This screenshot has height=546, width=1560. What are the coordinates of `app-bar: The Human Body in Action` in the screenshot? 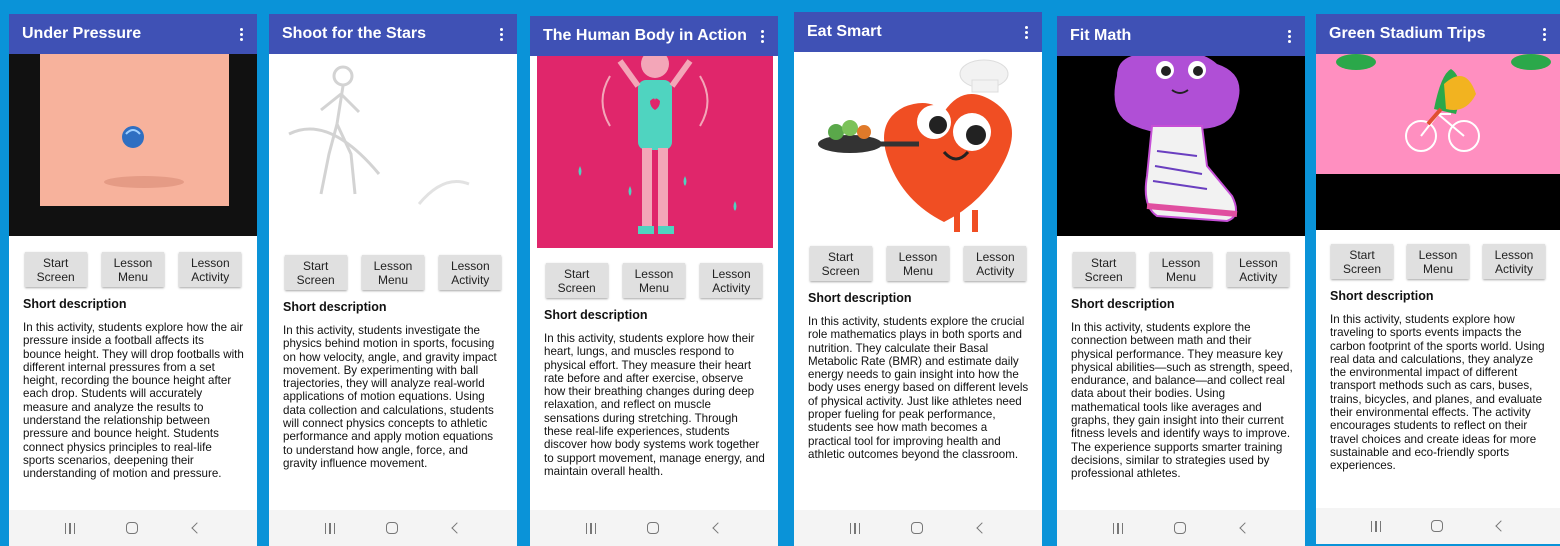 It's located at (654, 36).